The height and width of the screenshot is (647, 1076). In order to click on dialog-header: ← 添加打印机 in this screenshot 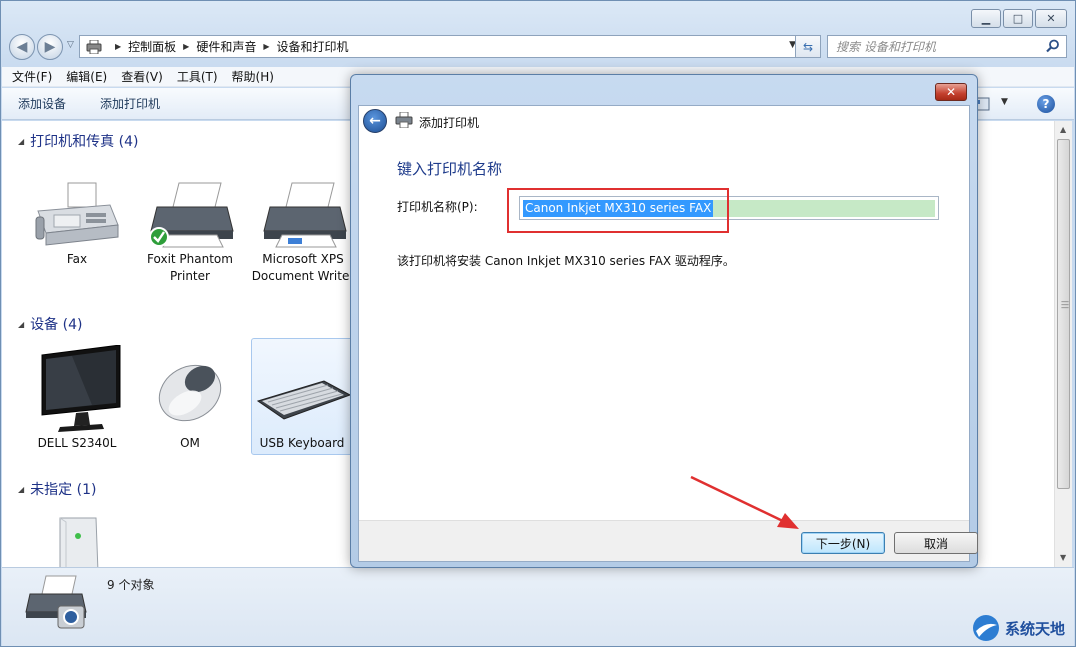, I will do `click(664, 121)`.